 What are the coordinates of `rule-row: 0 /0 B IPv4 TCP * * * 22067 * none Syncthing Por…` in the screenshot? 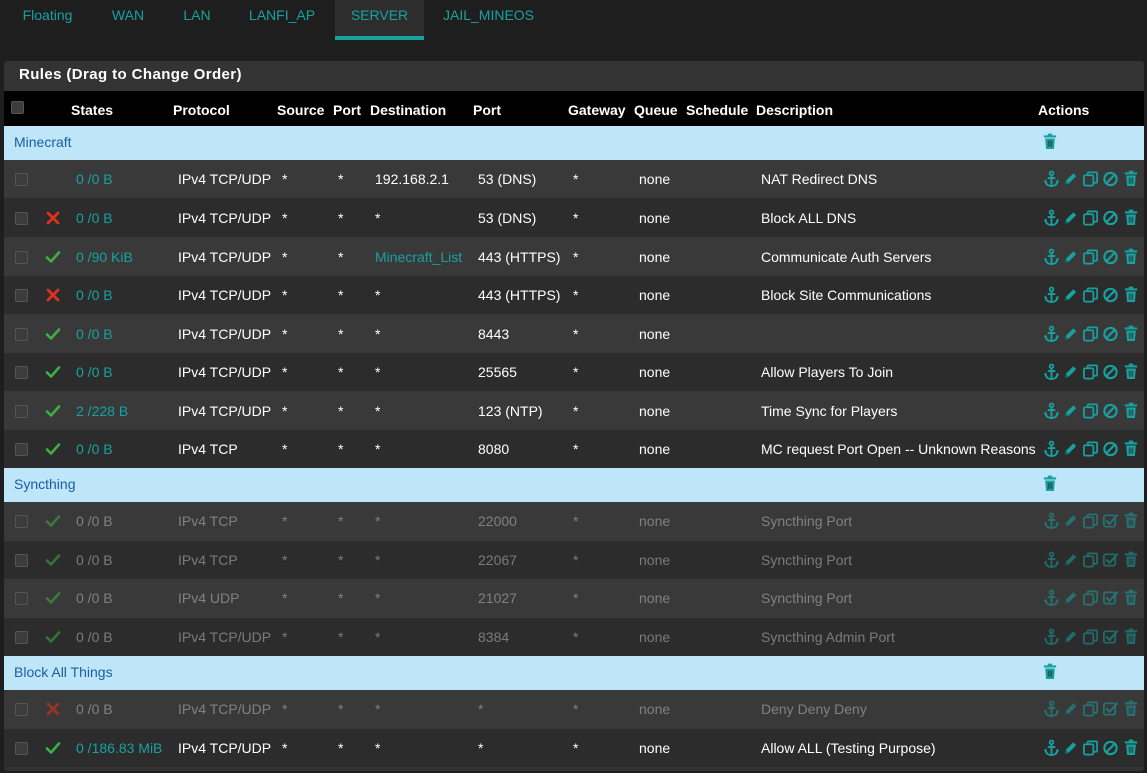 It's located at (574, 559).